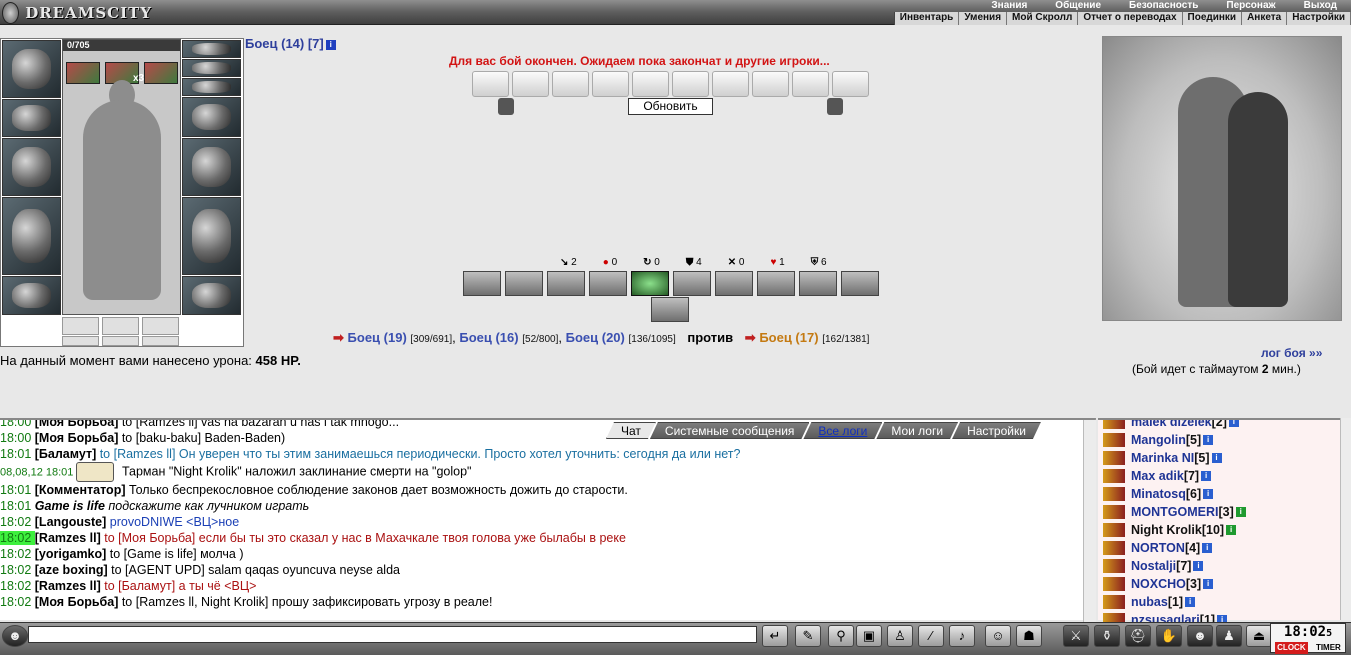 Image resolution: width=1351 pixels, height=655 pixels. What do you see at coordinates (31, 236) in the screenshot?
I see `armor-slot` at bounding box center [31, 236].